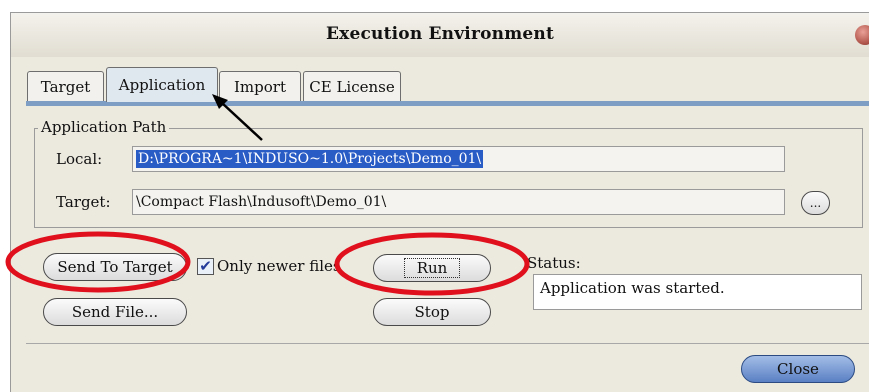 Image resolution: width=869 pixels, height=392 pixels. Describe the element at coordinates (554, 263) in the screenshot. I see `status-label: Status:` at that location.